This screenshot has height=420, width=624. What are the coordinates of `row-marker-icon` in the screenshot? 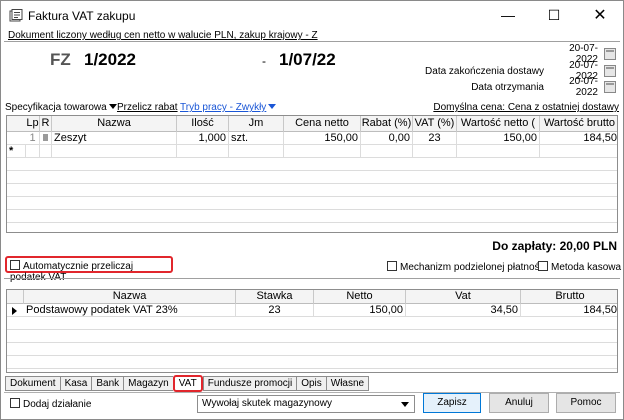 It's located at (45, 137).